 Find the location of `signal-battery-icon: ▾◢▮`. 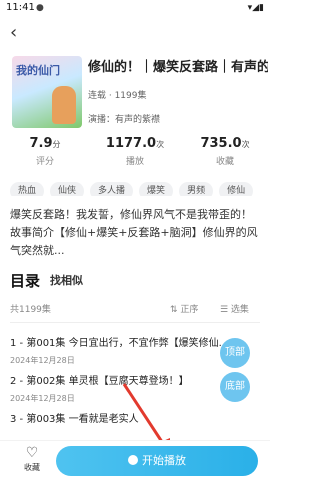

signal-battery-icon: ▾◢▮ is located at coordinates (255, 8).